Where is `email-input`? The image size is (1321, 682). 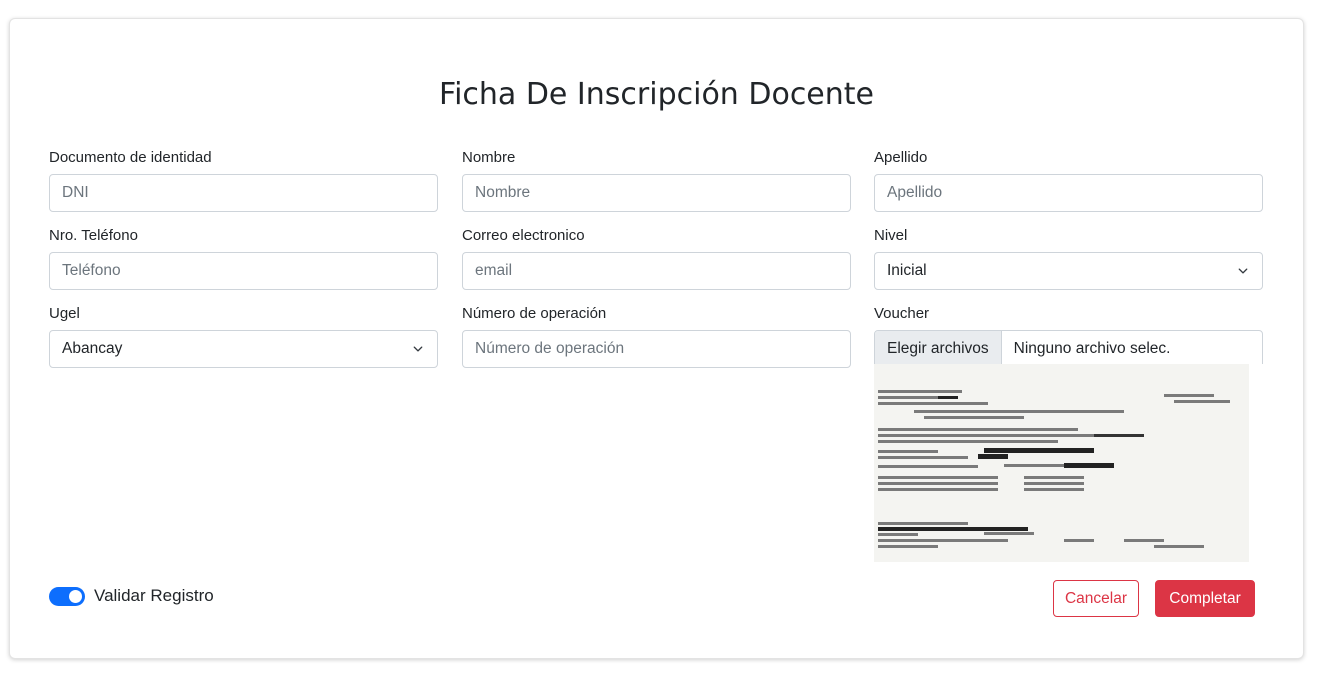
email-input is located at coordinates (656, 271).